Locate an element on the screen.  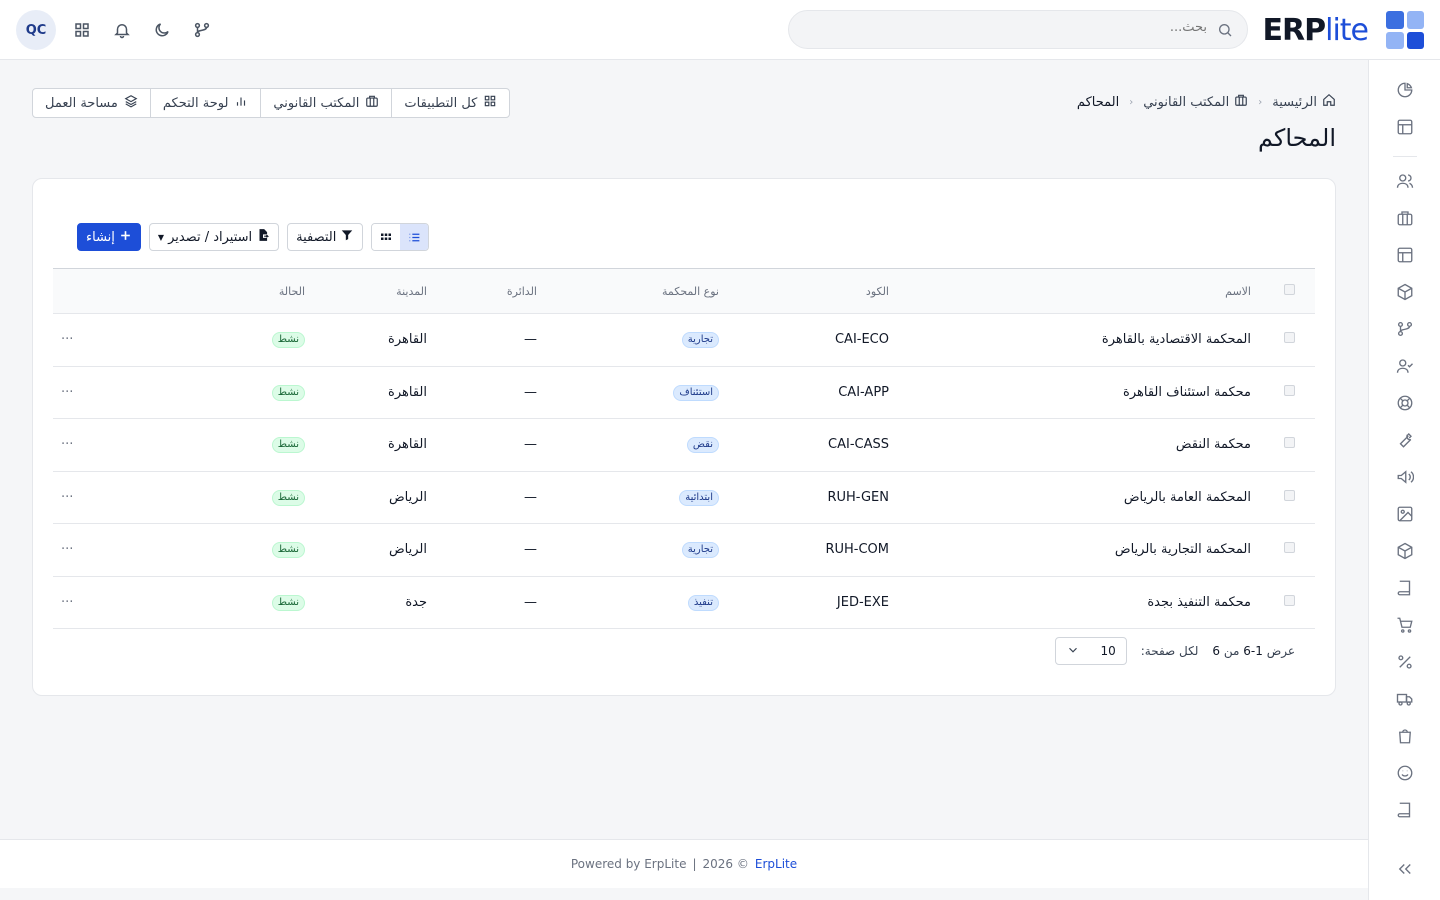
court-code: CAI-ECO is located at coordinates (861, 340).